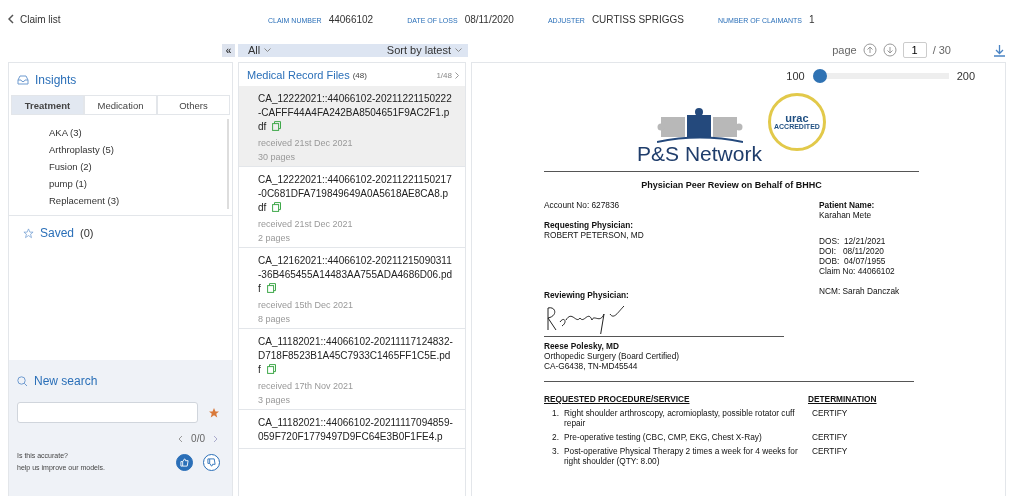 This screenshot has width=1018, height=496. What do you see at coordinates (215, 438) in the screenshot?
I see `next-icon` at bounding box center [215, 438].